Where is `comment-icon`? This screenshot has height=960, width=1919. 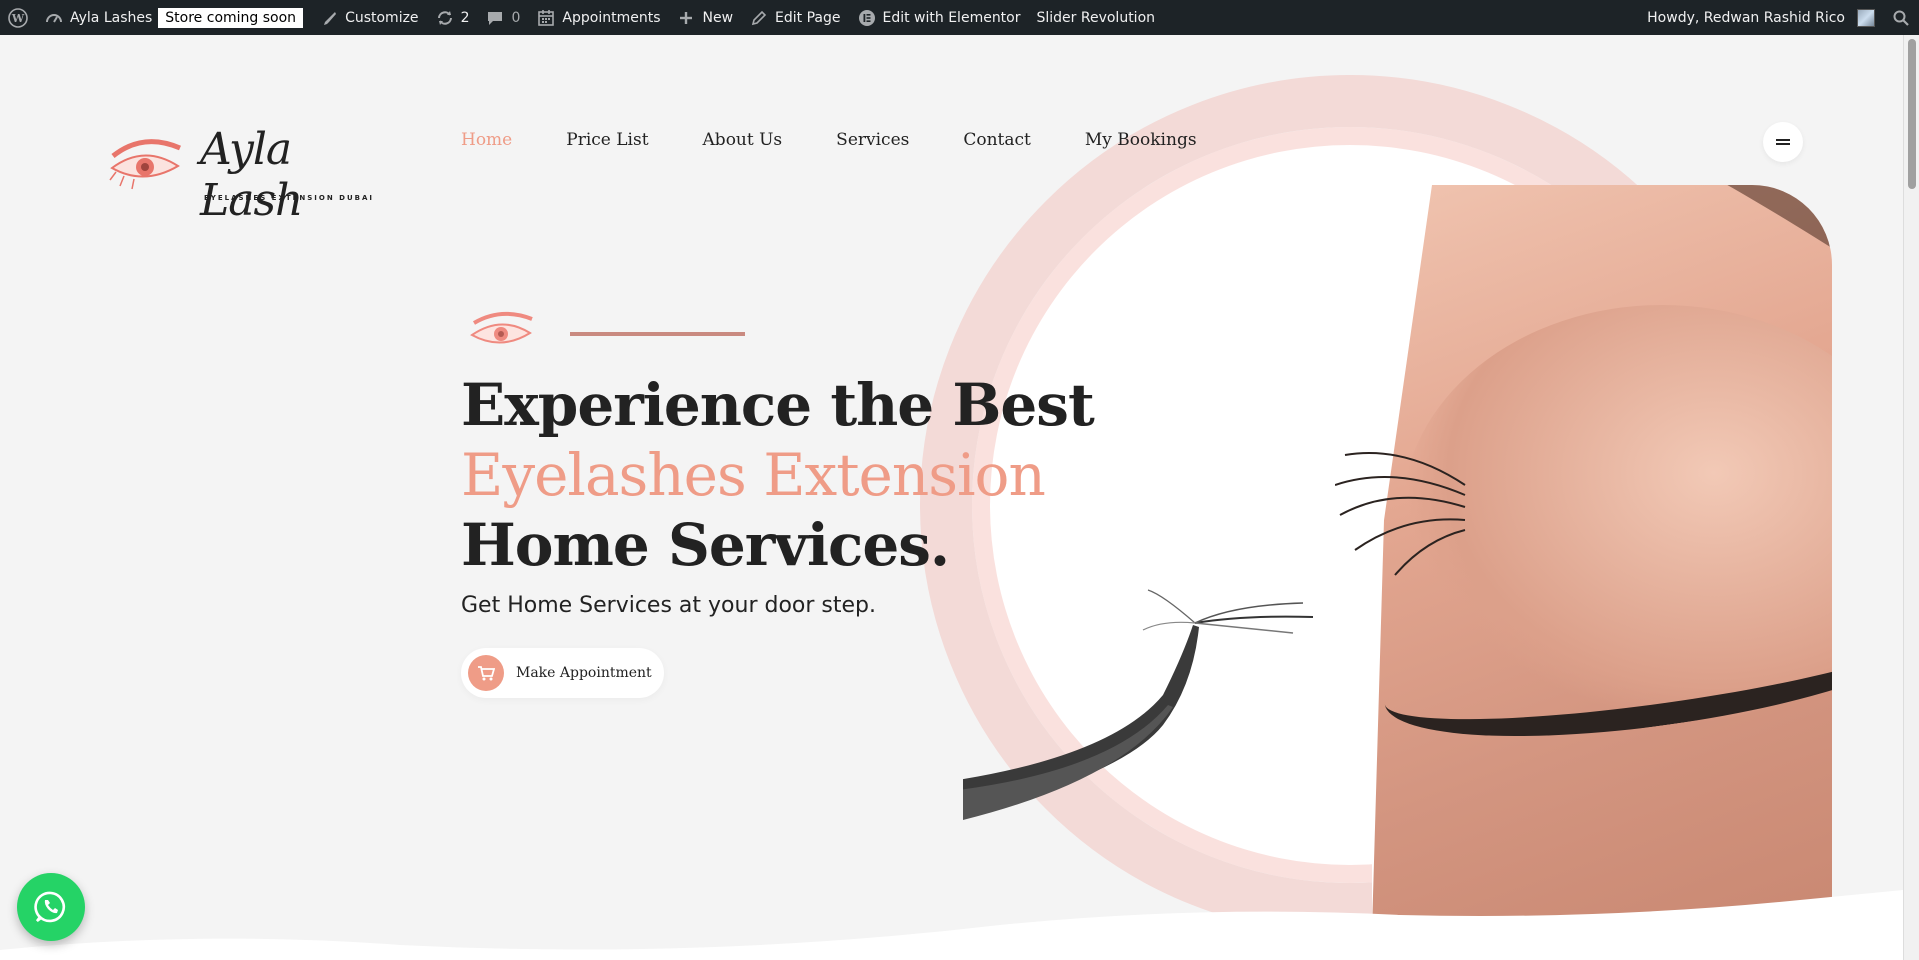
comment-icon is located at coordinates (495, 18).